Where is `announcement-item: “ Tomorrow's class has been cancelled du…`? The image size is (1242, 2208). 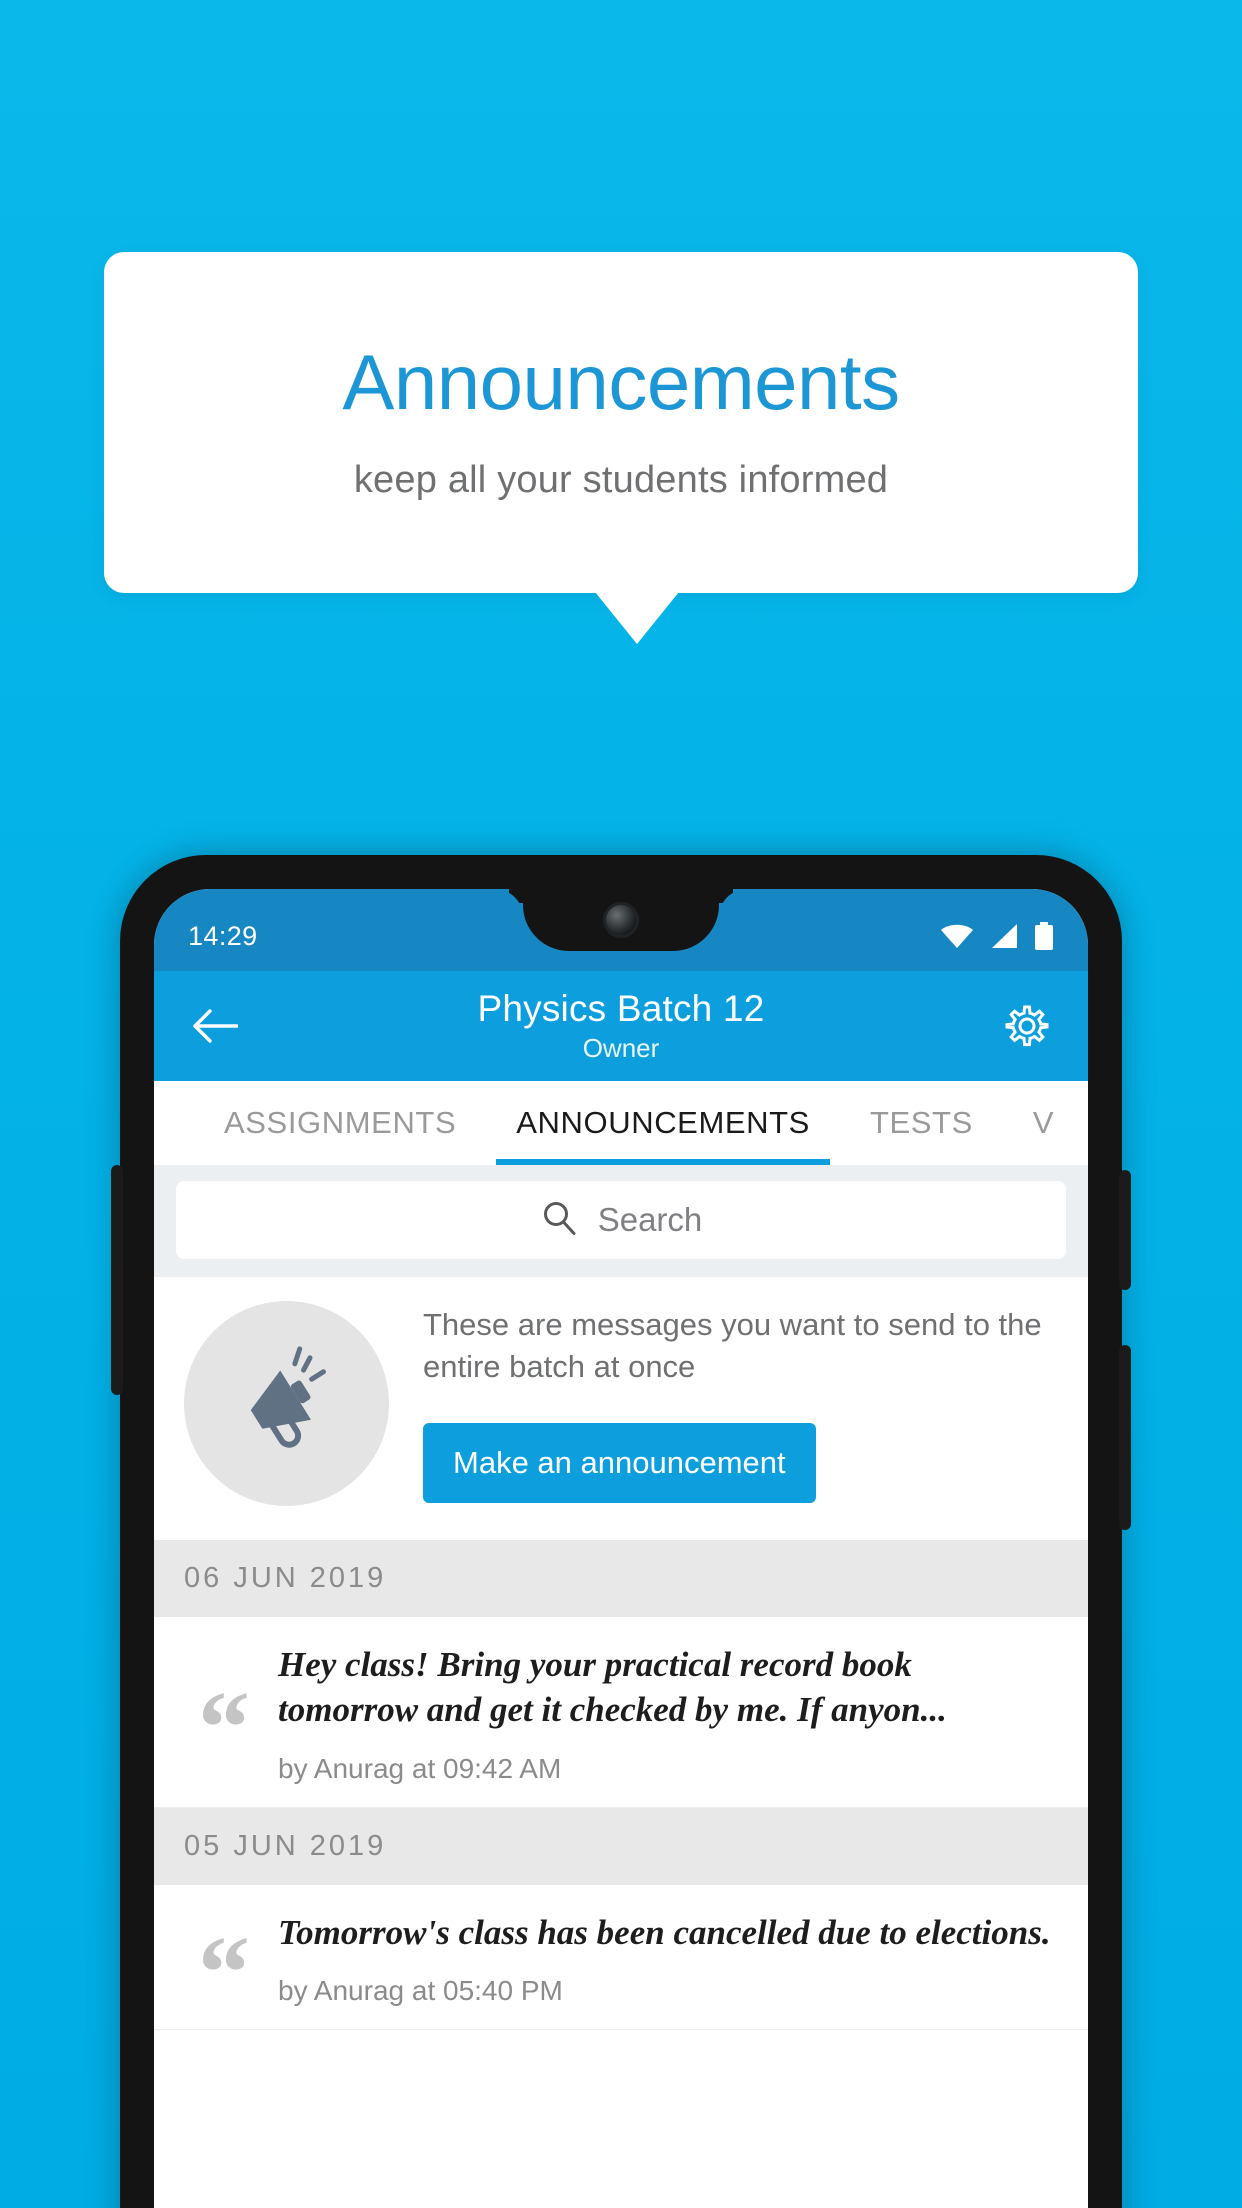 announcement-item: “ Tomorrow's class has been cancelled du… is located at coordinates (621, 1957).